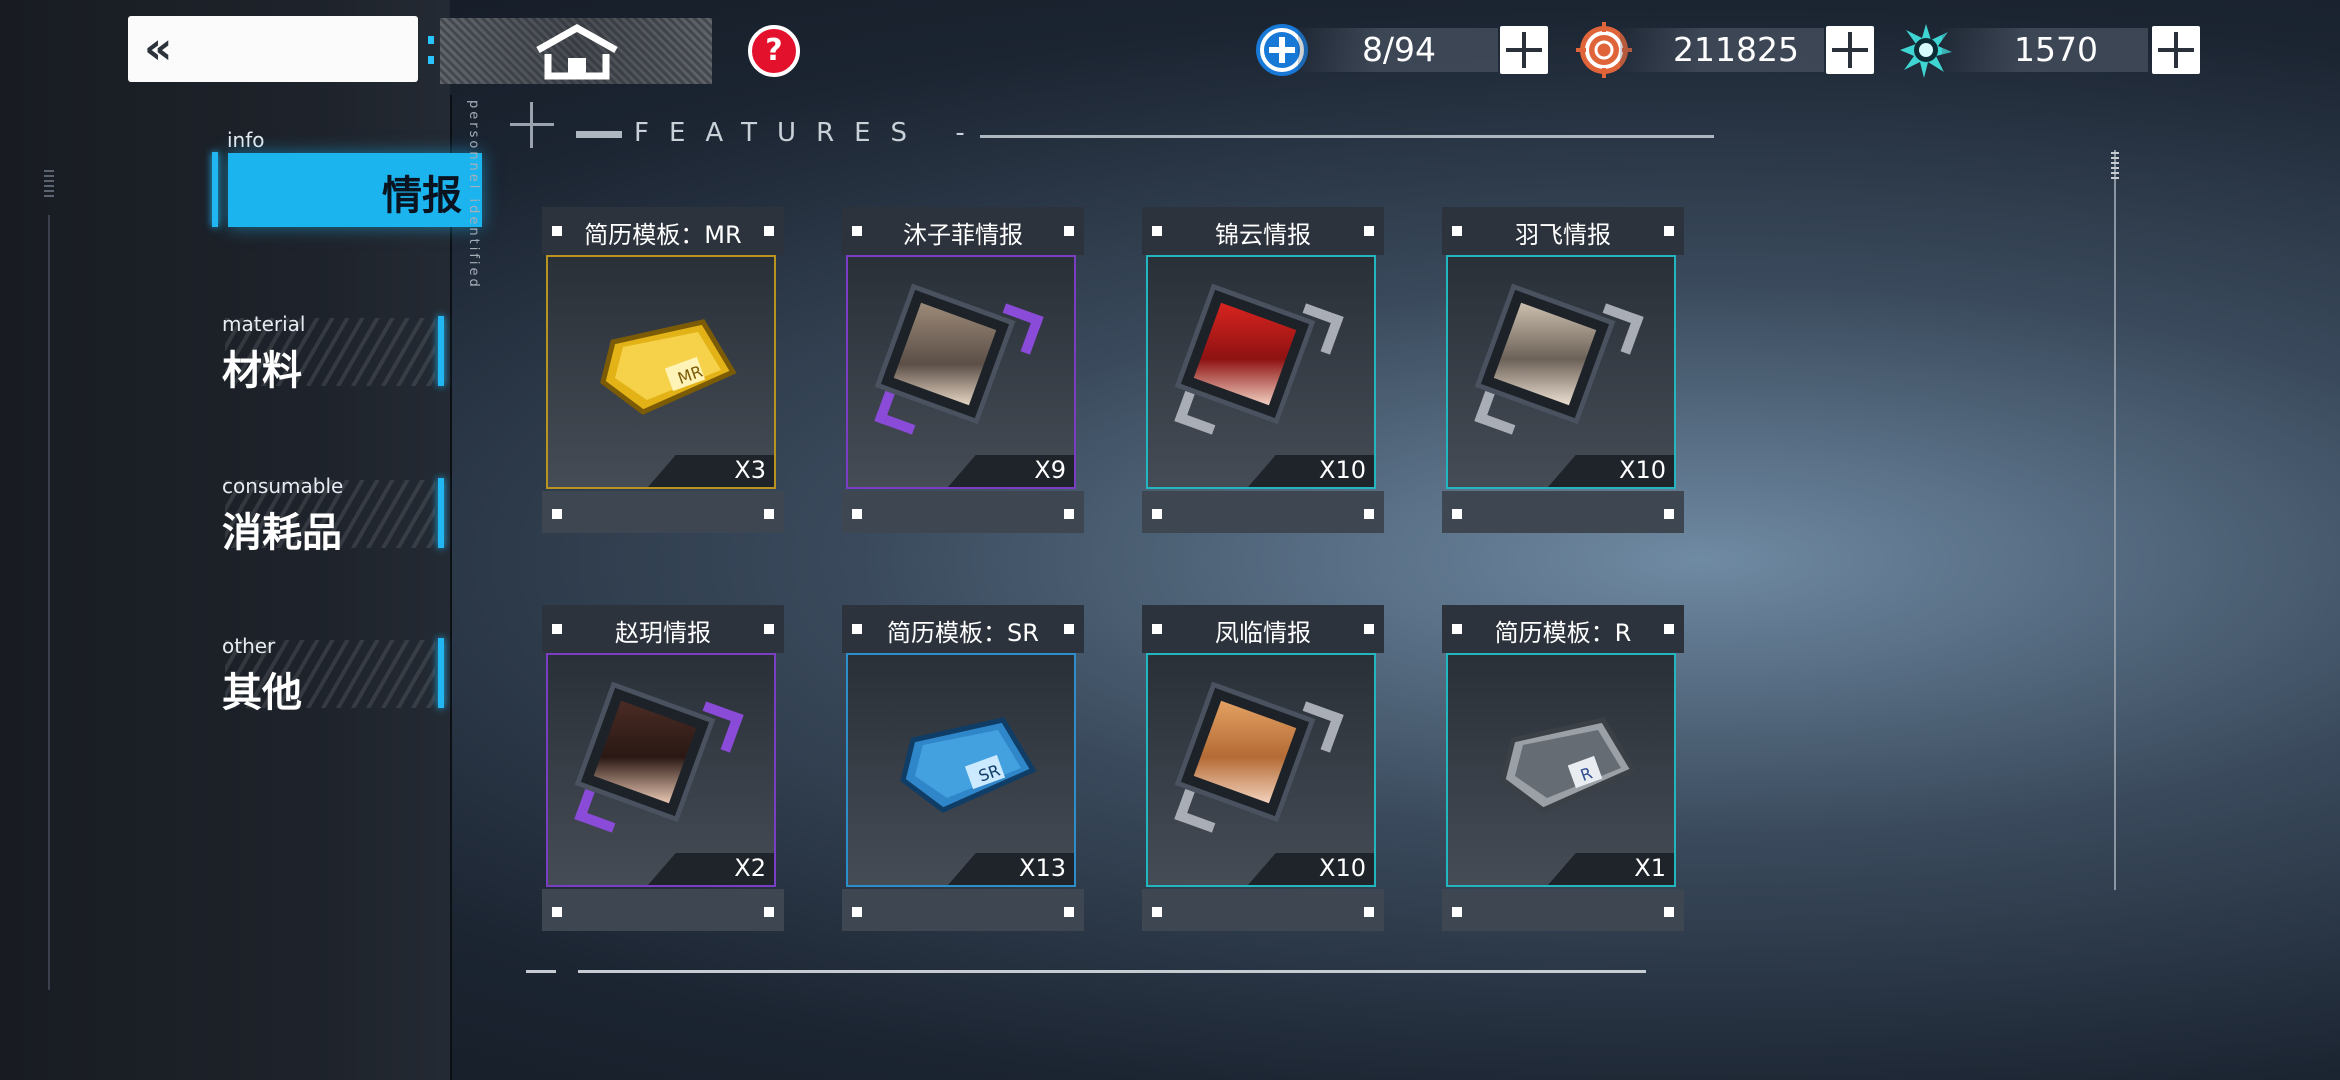 This screenshot has height=1080, width=2340. What do you see at coordinates (963, 235) in the screenshot?
I see `item-name: 沐子菲情报` at bounding box center [963, 235].